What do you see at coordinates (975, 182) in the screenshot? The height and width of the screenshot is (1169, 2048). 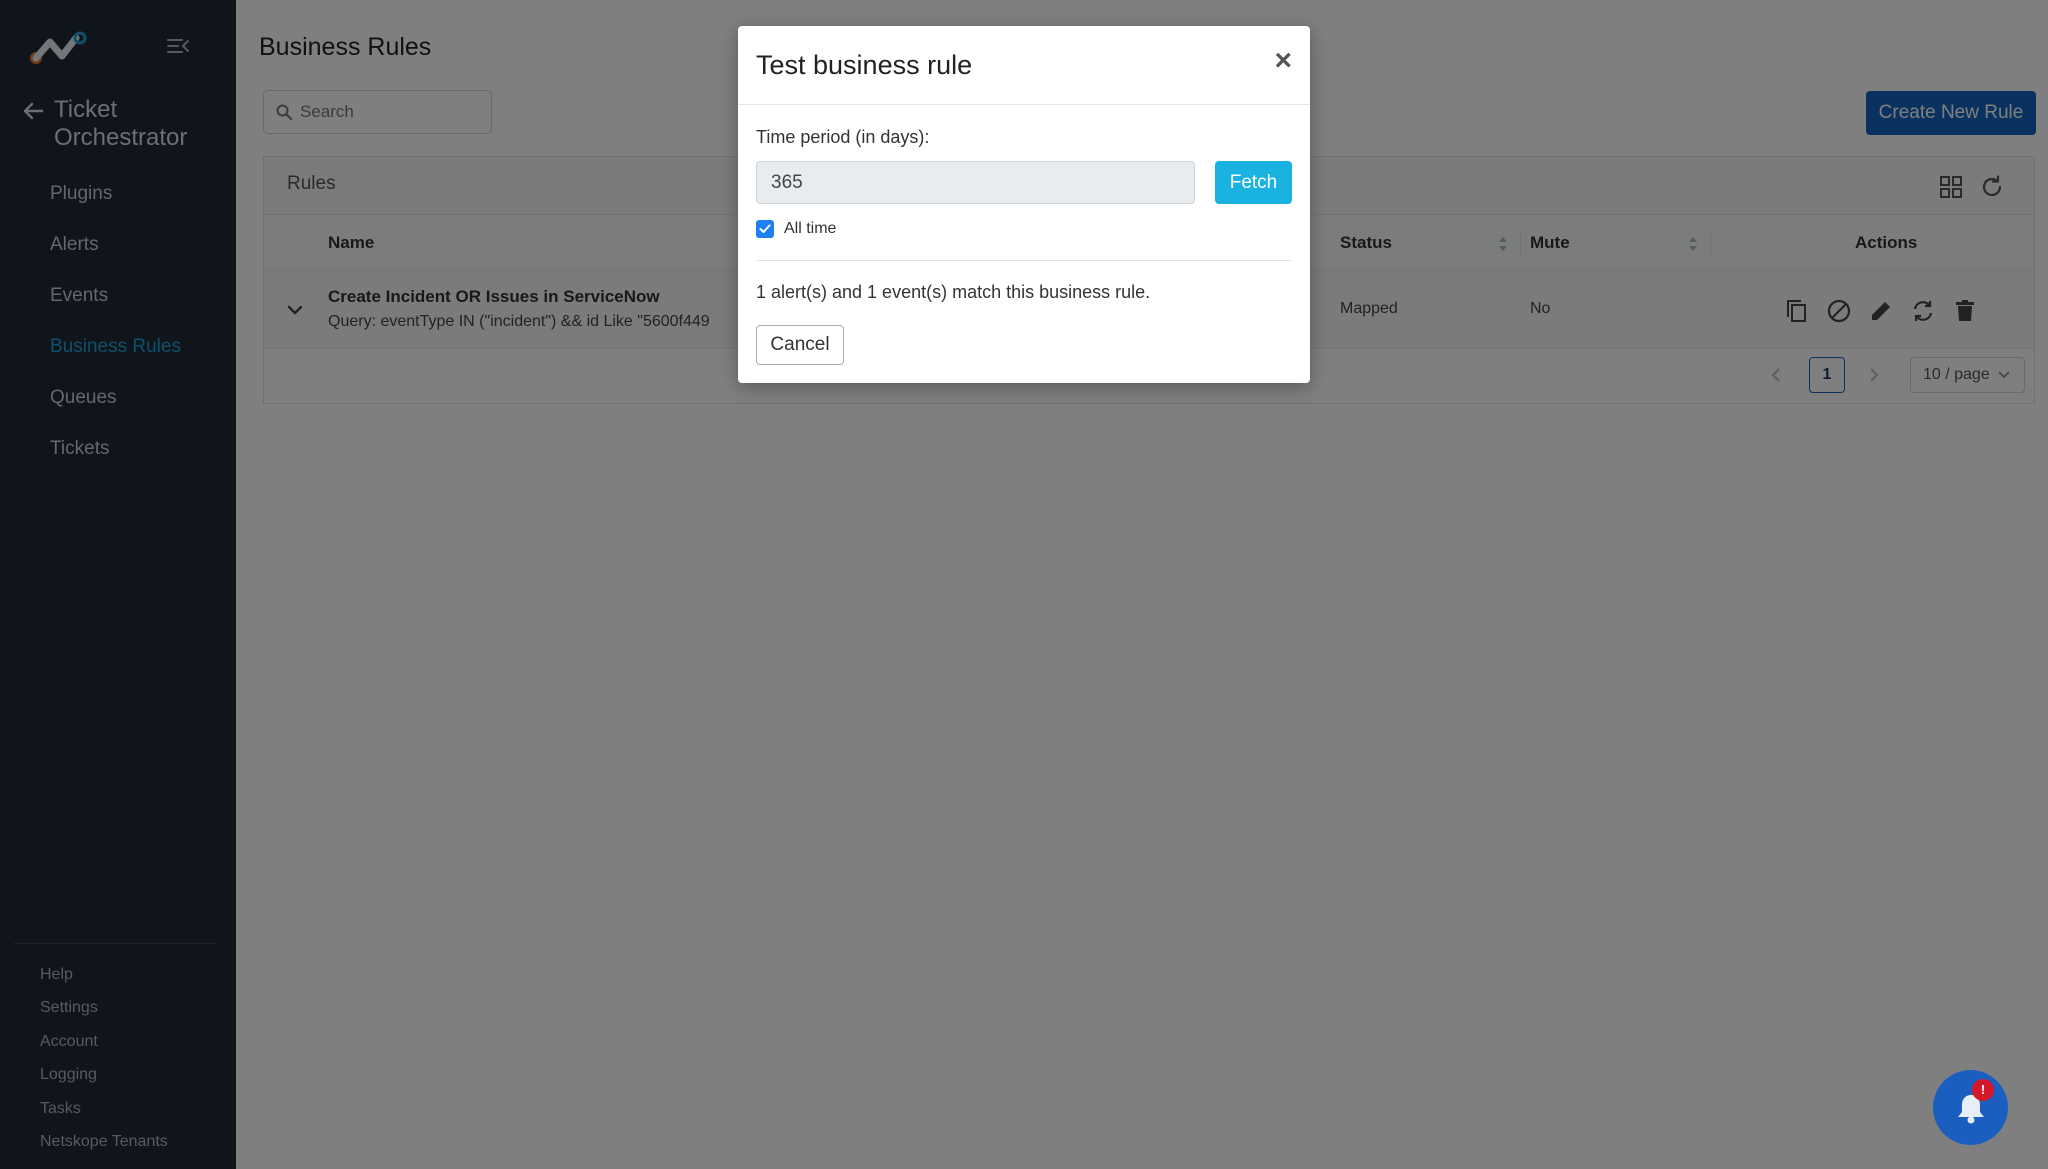 I see `time-period-input` at bounding box center [975, 182].